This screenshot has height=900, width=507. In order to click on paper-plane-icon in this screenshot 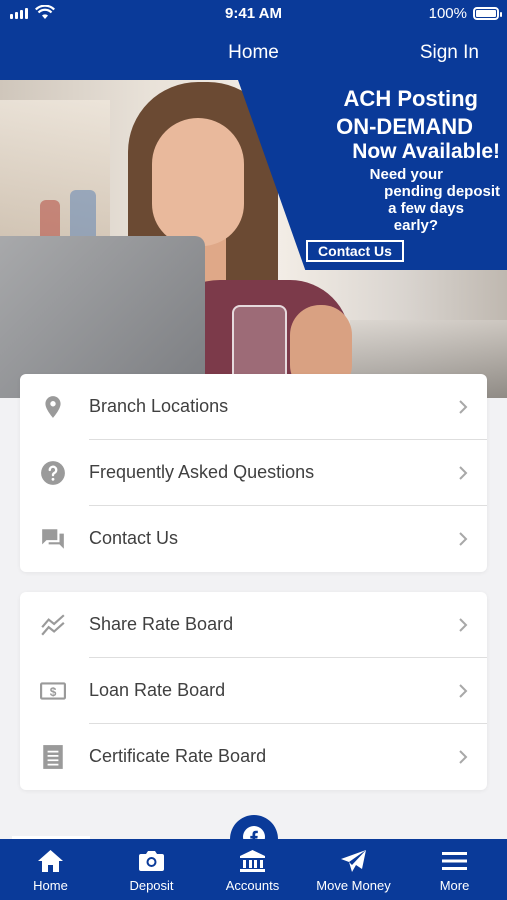, I will do `click(353, 861)`.